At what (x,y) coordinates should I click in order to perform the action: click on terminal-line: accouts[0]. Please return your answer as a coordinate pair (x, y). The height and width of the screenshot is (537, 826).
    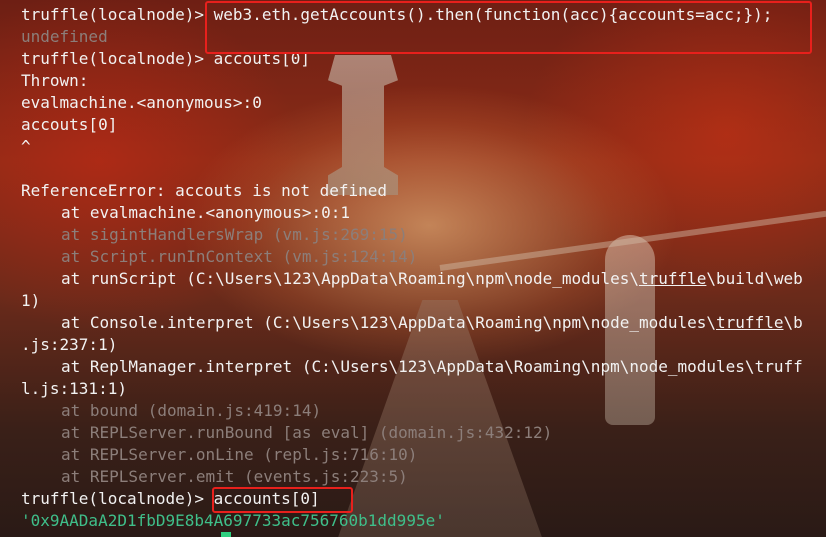
    Looking at the image, I should click on (69, 124).